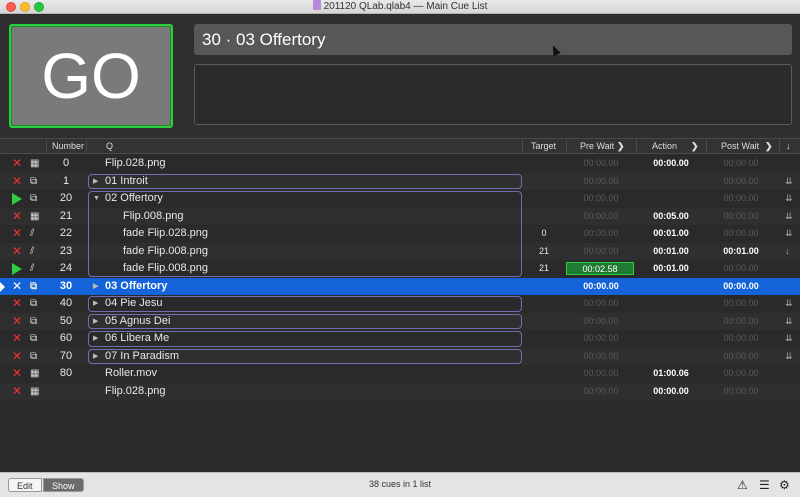 Image resolution: width=800 pixels, height=497 pixels. I want to click on cue-row: ✕ ▦ Flip.028.png 00:00.00 00:00.00 00:00.00, so click(400, 391).